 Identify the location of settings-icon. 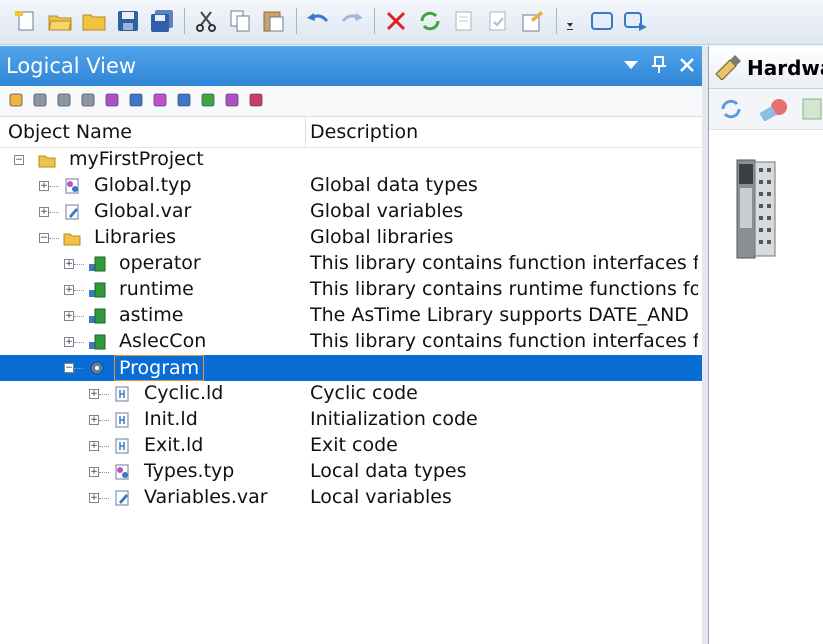
(532, 21).